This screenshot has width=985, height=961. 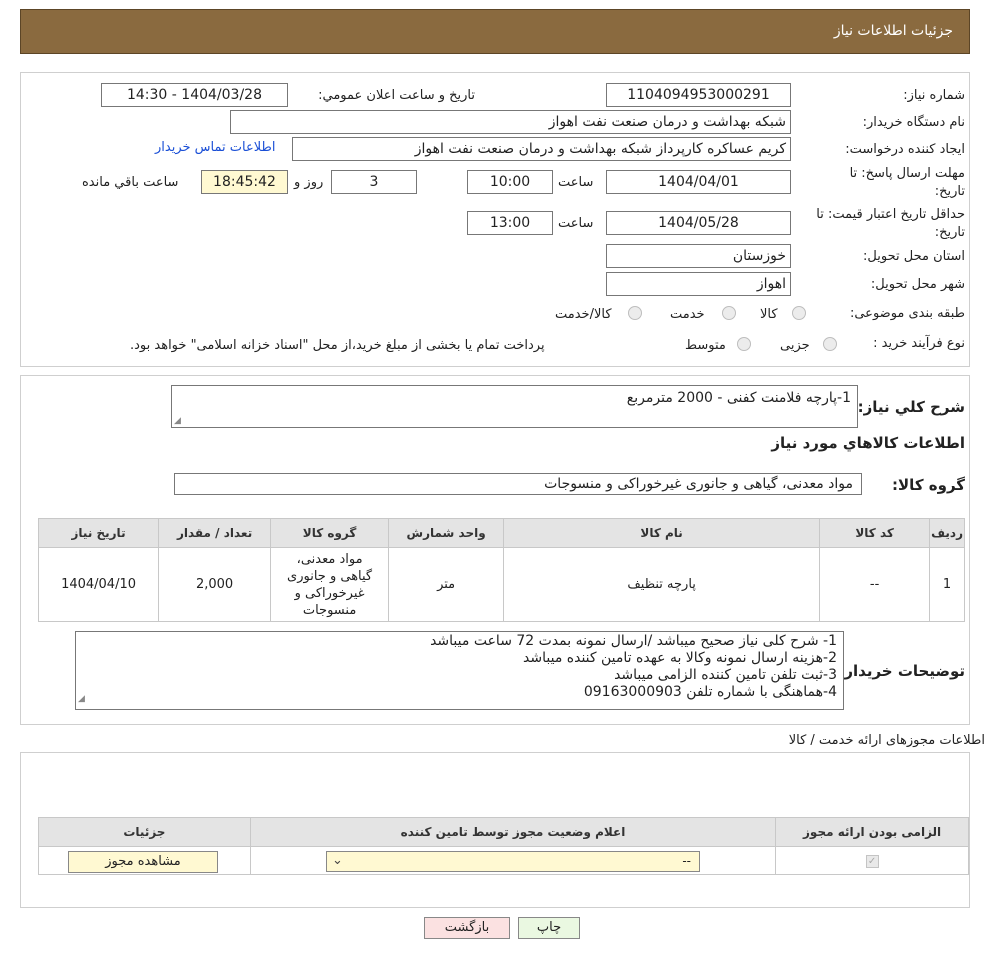 What do you see at coordinates (893, 31) in the screenshot?
I see `page-title: جزئیات اطلاعات نیاز` at bounding box center [893, 31].